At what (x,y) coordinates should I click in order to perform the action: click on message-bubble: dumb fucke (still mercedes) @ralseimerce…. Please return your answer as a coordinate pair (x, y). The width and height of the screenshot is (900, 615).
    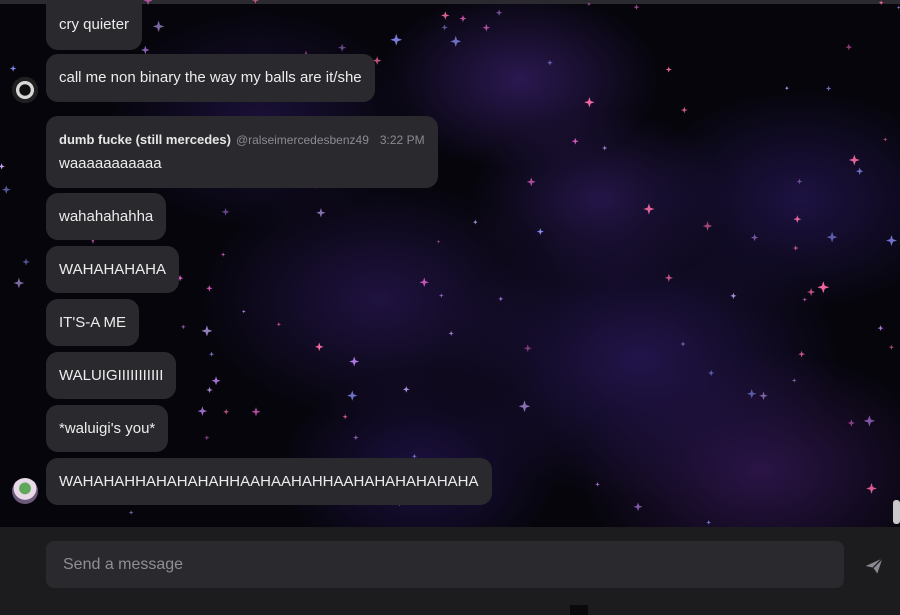
    Looking at the image, I should click on (242, 152).